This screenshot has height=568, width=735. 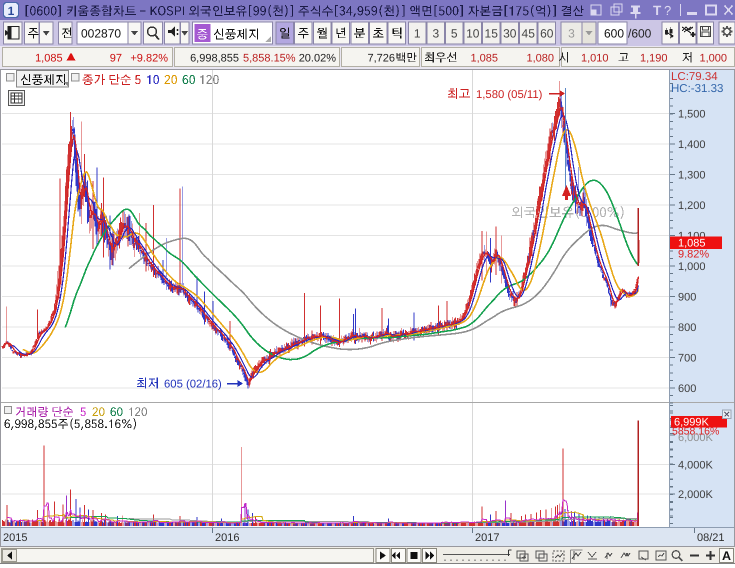 What do you see at coordinates (214, 59) in the screenshot?
I see `svg-text: 6,998,855` at bounding box center [214, 59].